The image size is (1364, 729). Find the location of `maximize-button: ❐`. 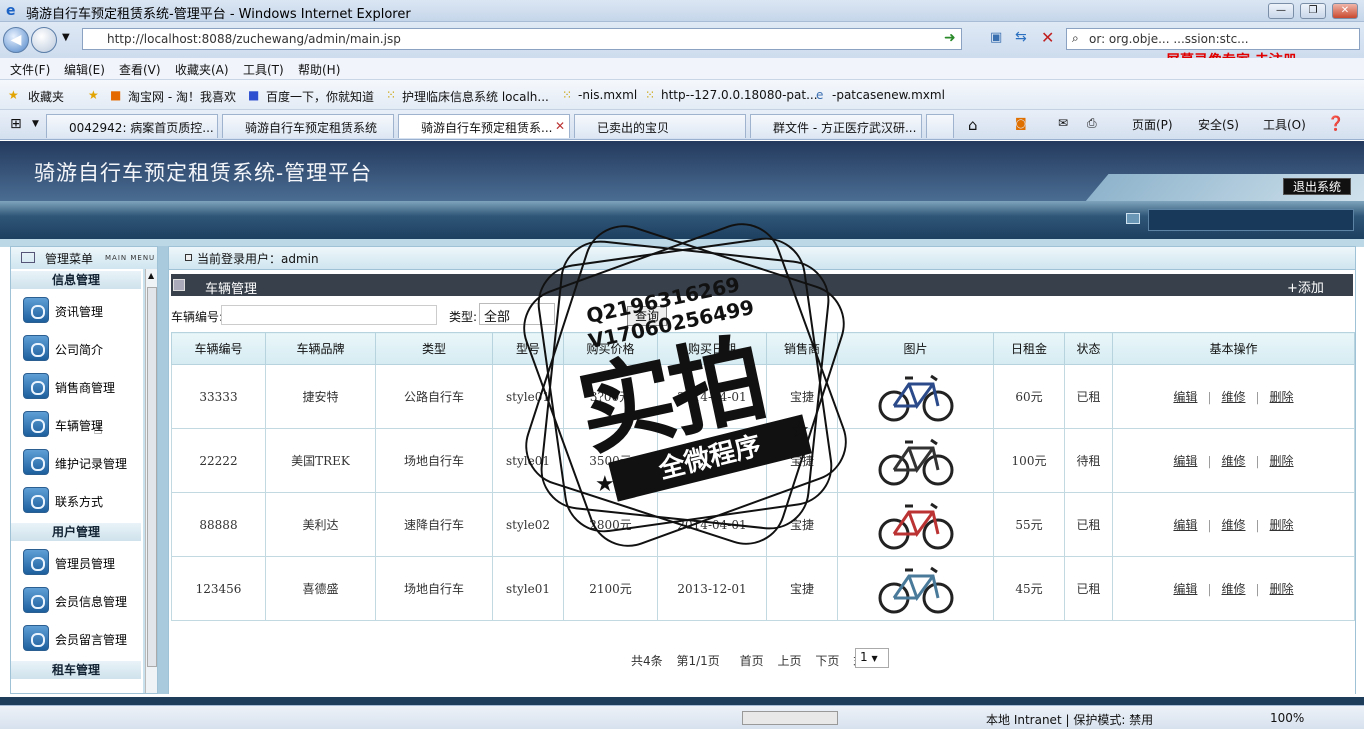

maximize-button: ❐ is located at coordinates (1313, 11).